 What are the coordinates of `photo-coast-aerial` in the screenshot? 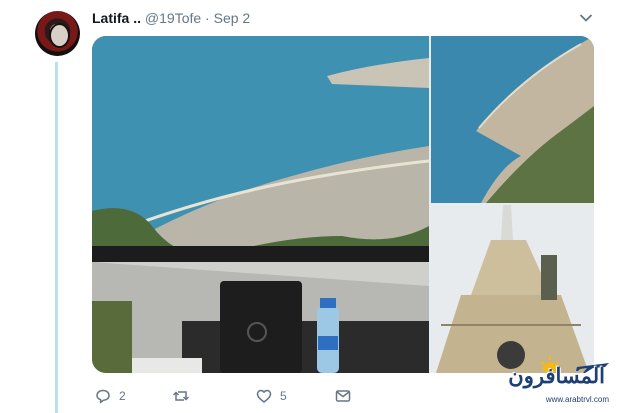 It's located at (512, 119).